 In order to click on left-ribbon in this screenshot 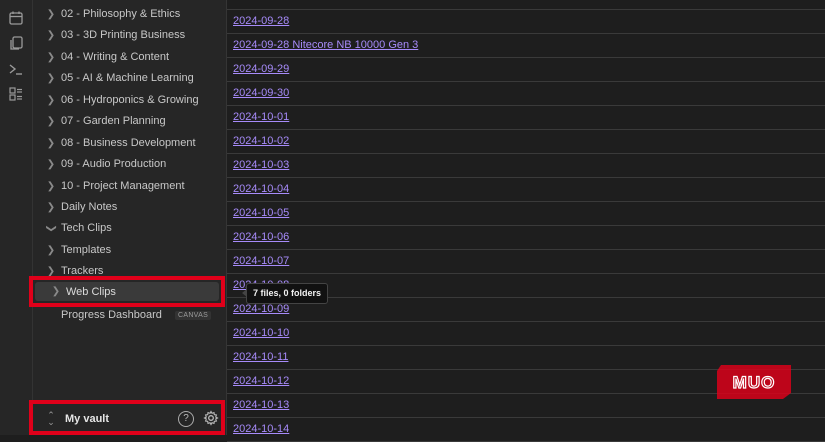, I will do `click(16, 217)`.